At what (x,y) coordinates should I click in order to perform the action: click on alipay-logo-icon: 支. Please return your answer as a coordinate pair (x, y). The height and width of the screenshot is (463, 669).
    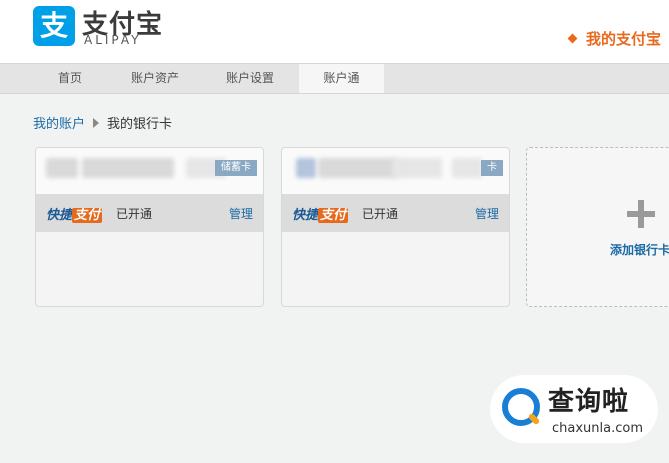
    Looking at the image, I should click on (54, 26).